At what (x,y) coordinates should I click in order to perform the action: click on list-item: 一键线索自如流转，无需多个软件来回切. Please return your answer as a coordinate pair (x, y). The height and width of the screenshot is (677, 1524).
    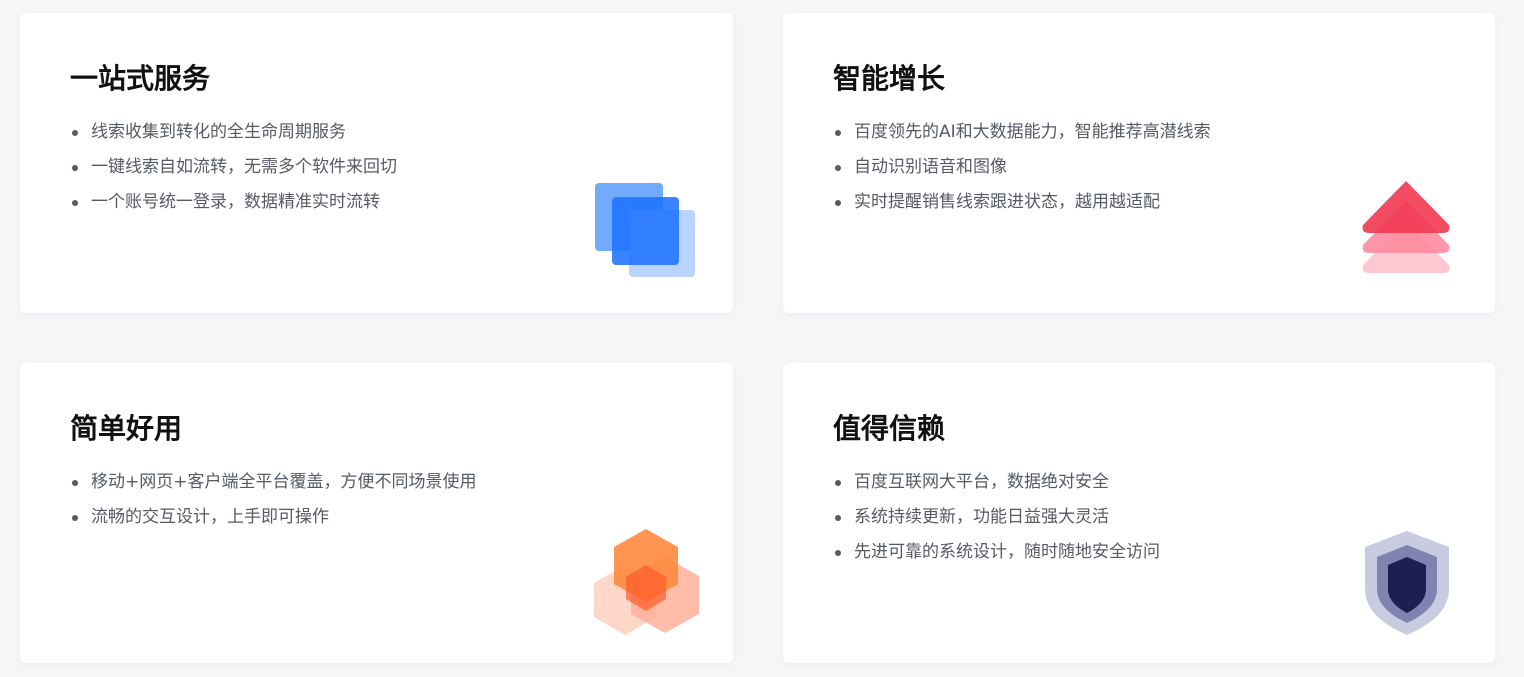
    Looking at the image, I should click on (376, 167).